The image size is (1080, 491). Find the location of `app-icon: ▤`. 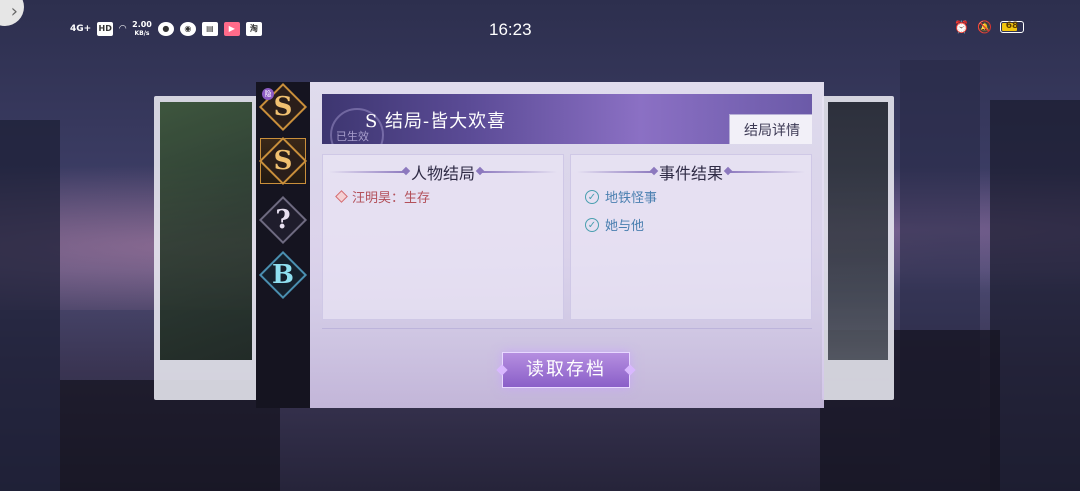

app-icon: ▤ is located at coordinates (209, 29).